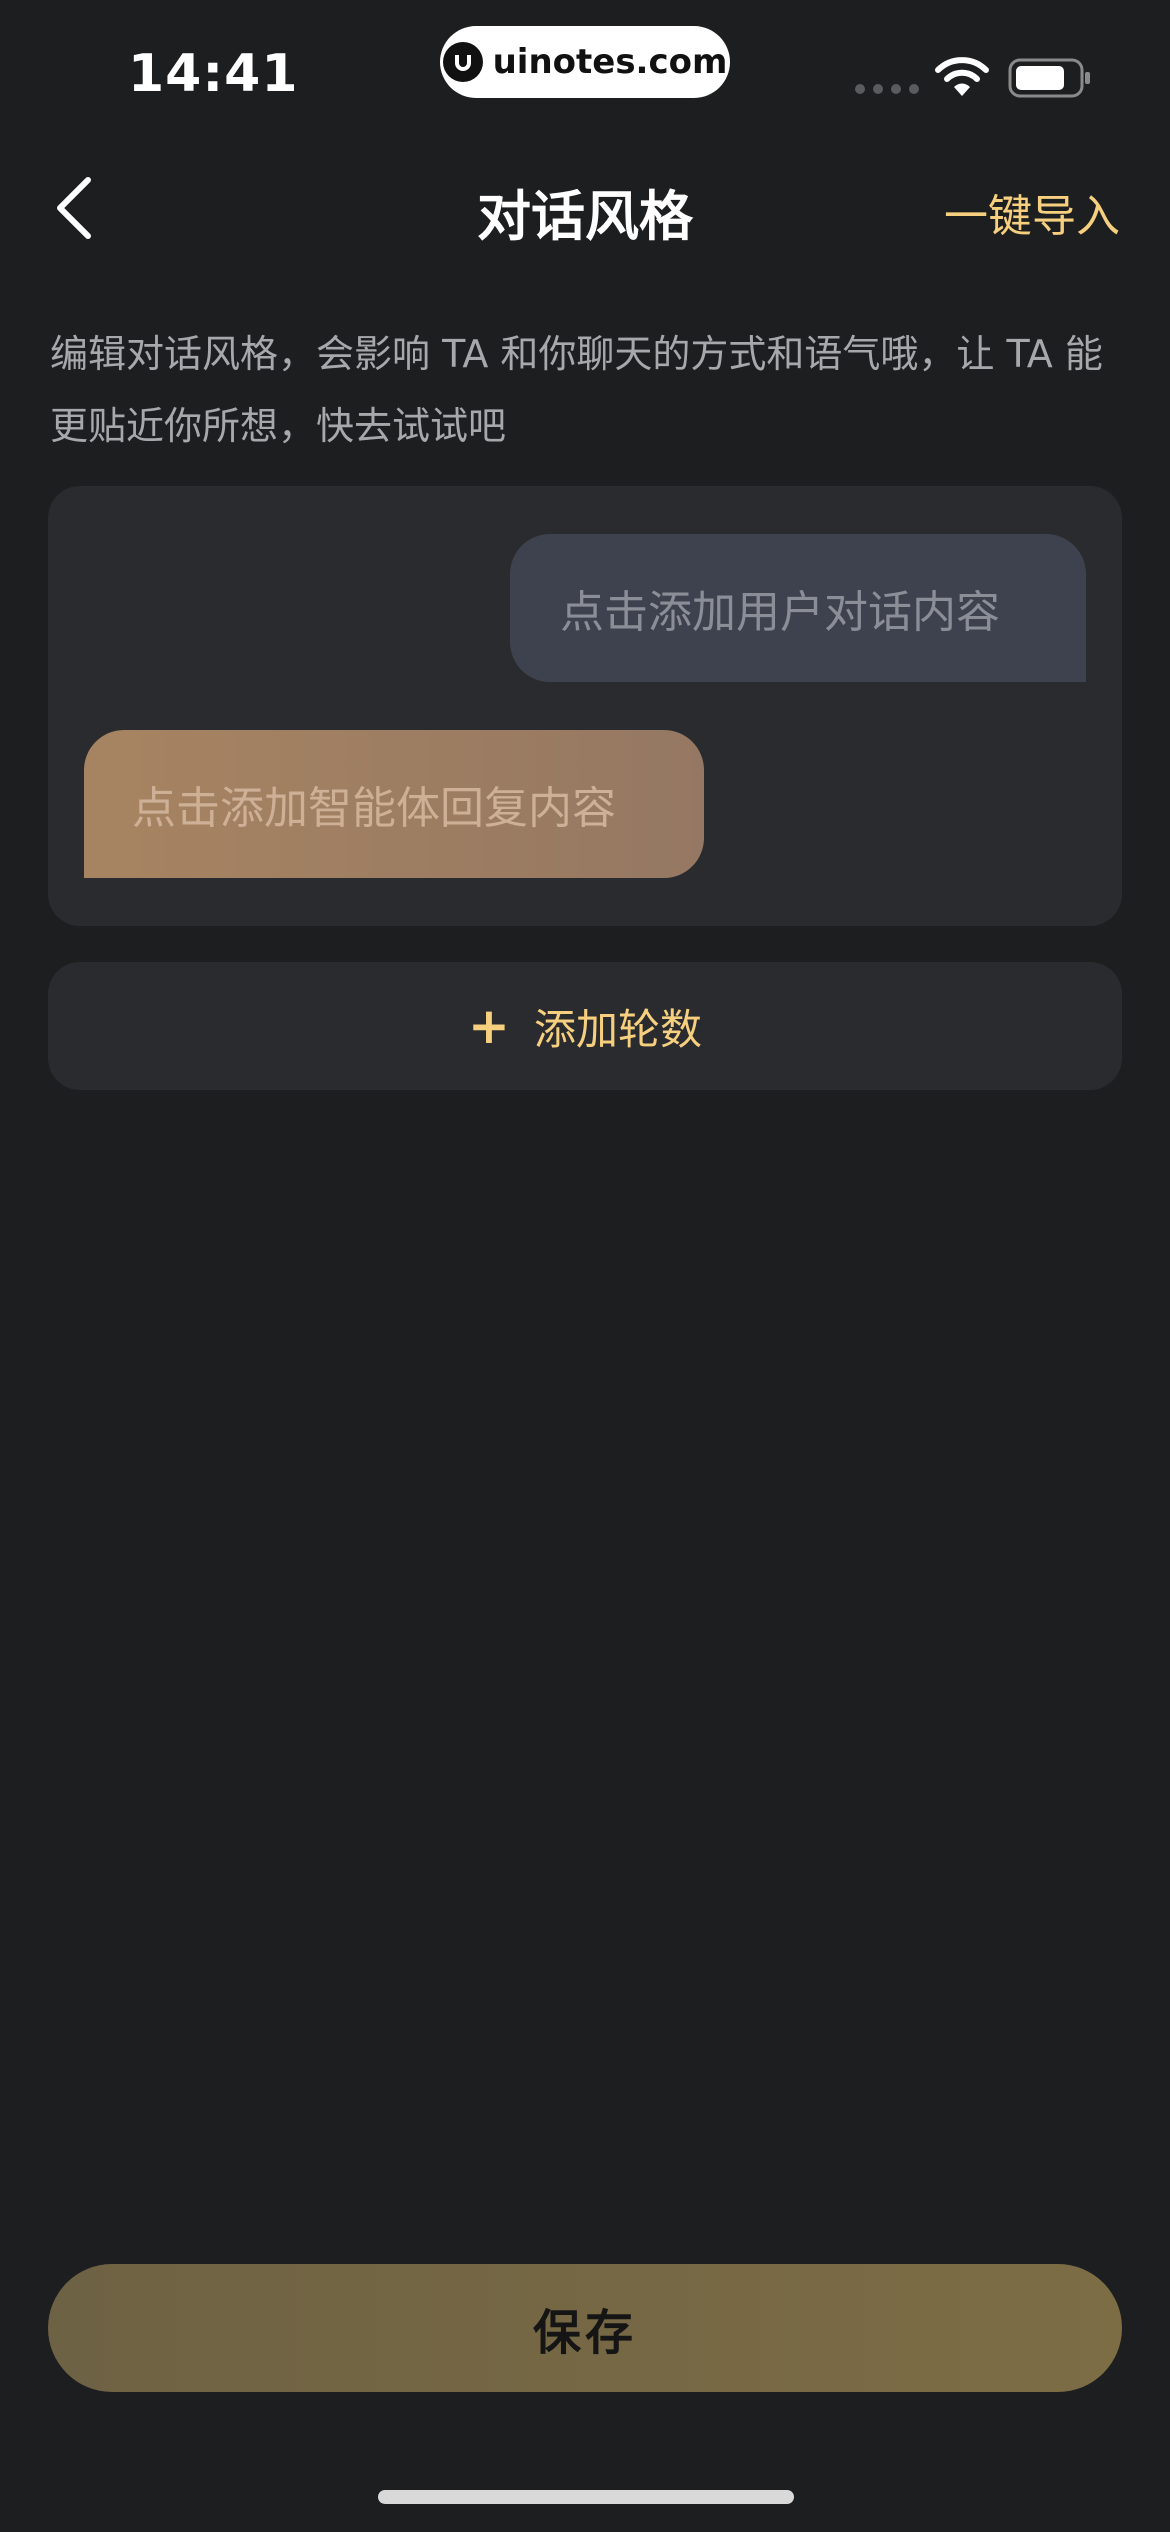 The width and height of the screenshot is (1170, 2532). I want to click on add-round-label: 添加轮数, so click(617, 1029).